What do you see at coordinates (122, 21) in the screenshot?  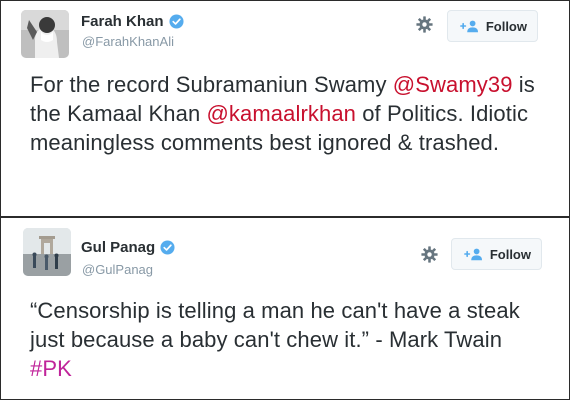 I see `author-name: Farah Khan` at bounding box center [122, 21].